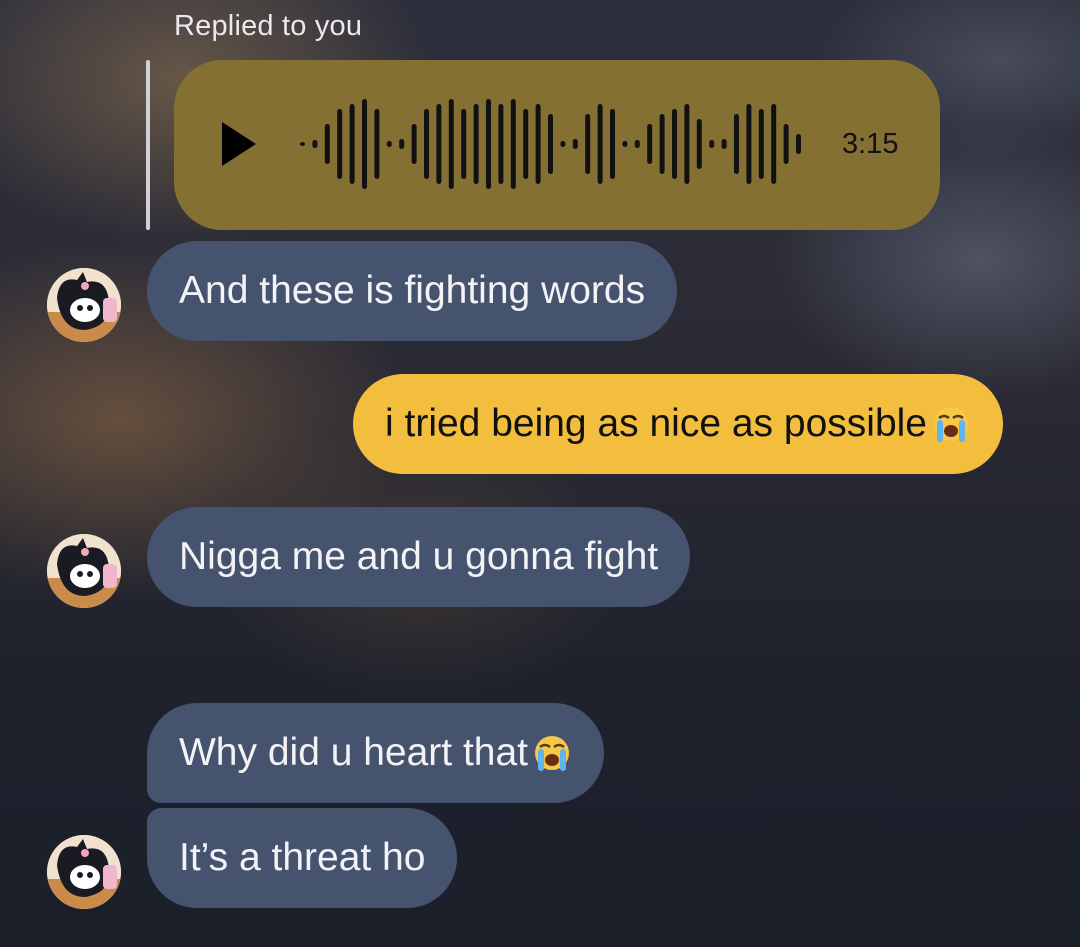  I want to click on message-bubble-incoming: Why did u heart that, so click(376, 753).